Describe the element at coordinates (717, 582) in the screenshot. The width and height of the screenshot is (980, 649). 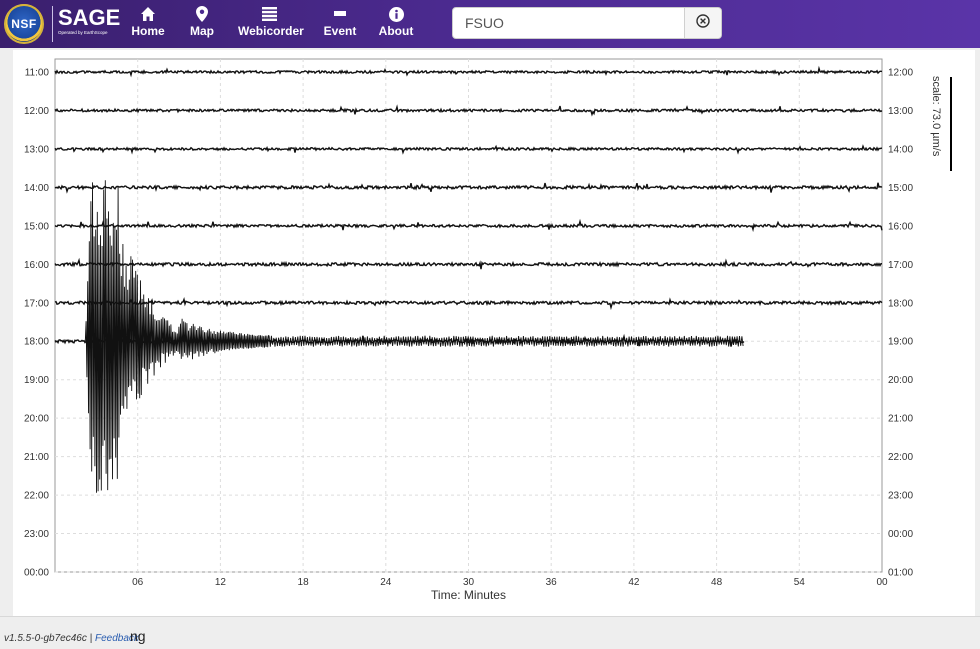
I see `x-tick-label: 48` at that location.